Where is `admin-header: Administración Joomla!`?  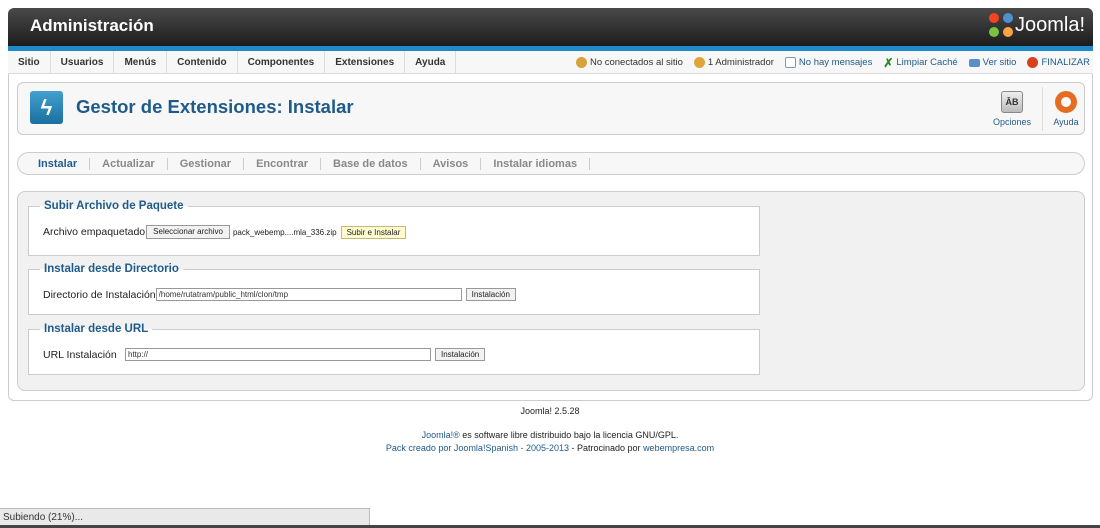
admin-header: Administración Joomla! is located at coordinates (550, 27).